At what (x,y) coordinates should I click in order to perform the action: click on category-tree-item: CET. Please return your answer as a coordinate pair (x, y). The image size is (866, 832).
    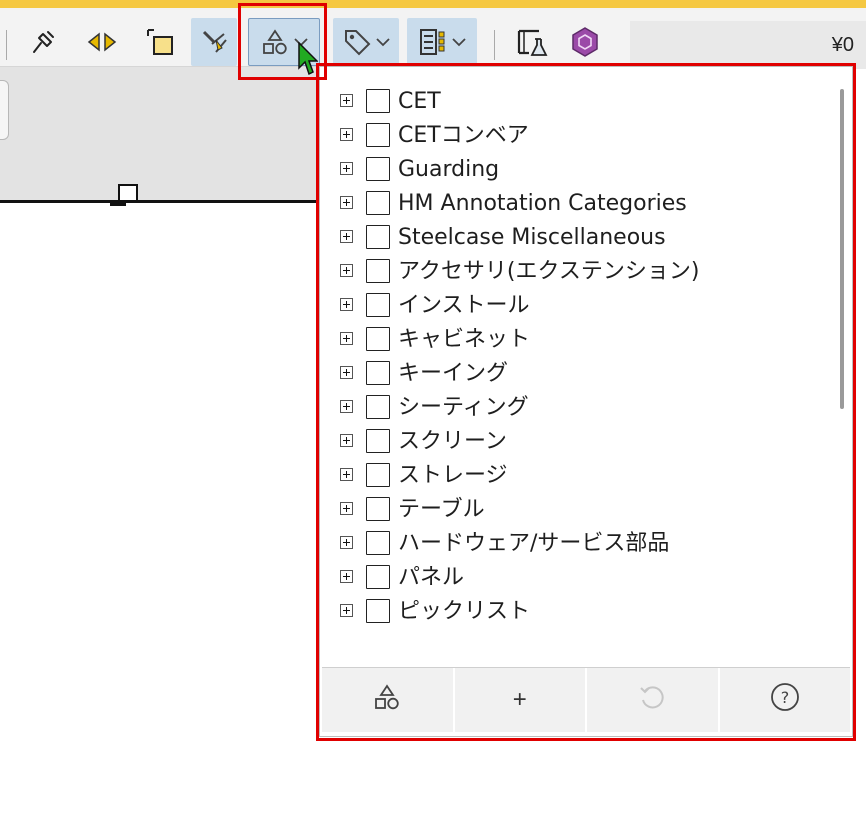
    Looking at the image, I should click on (578, 102).